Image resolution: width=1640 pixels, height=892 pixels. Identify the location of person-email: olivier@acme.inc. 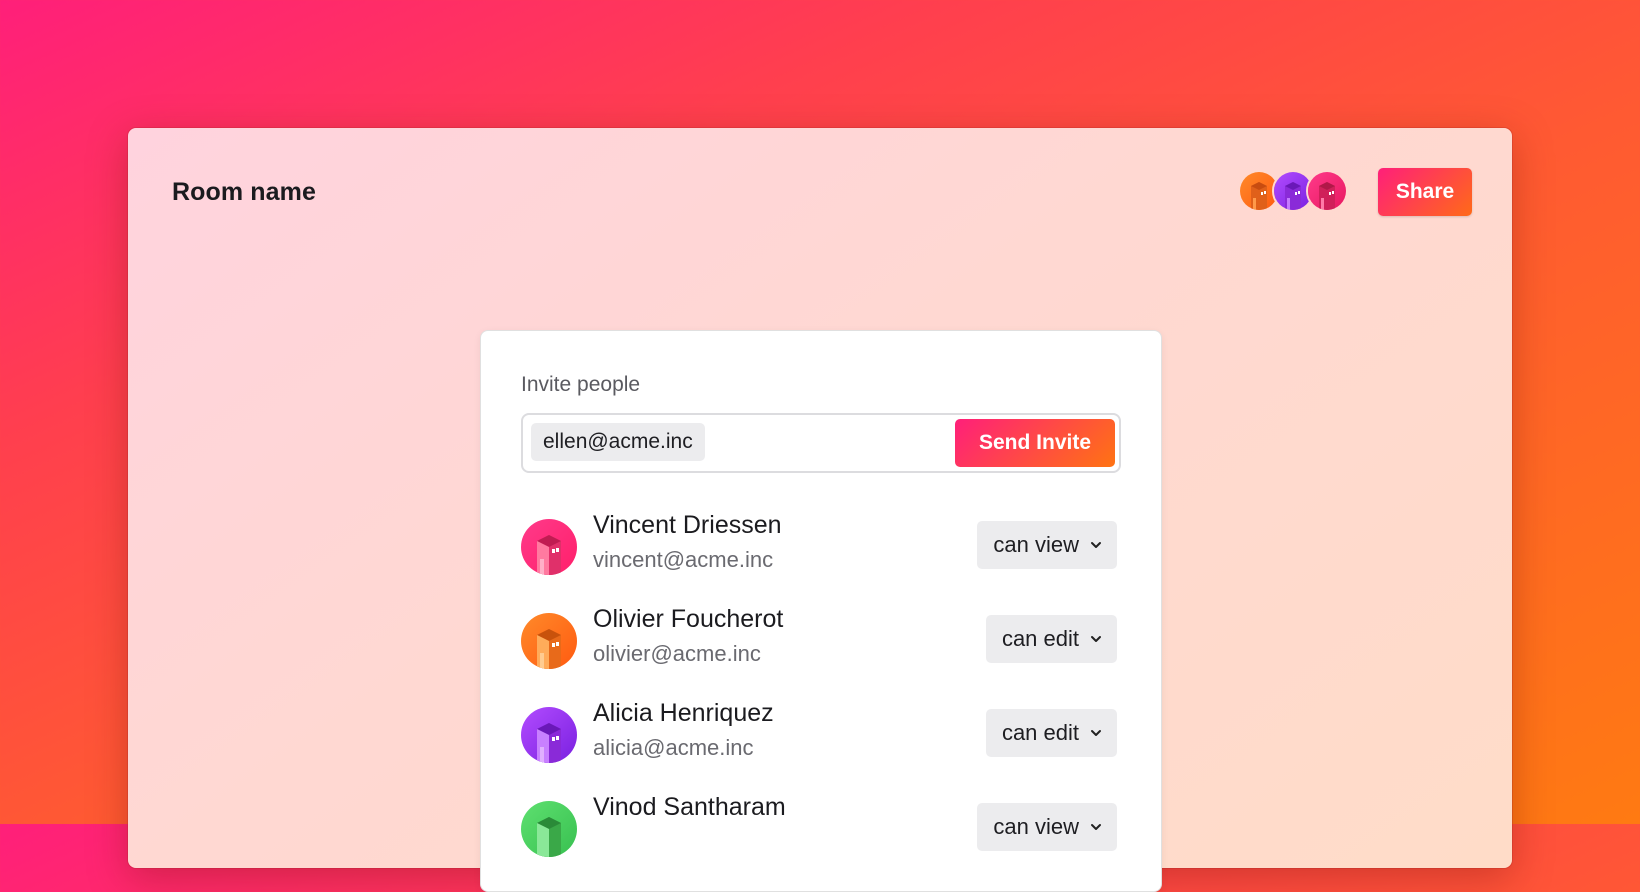
(677, 653).